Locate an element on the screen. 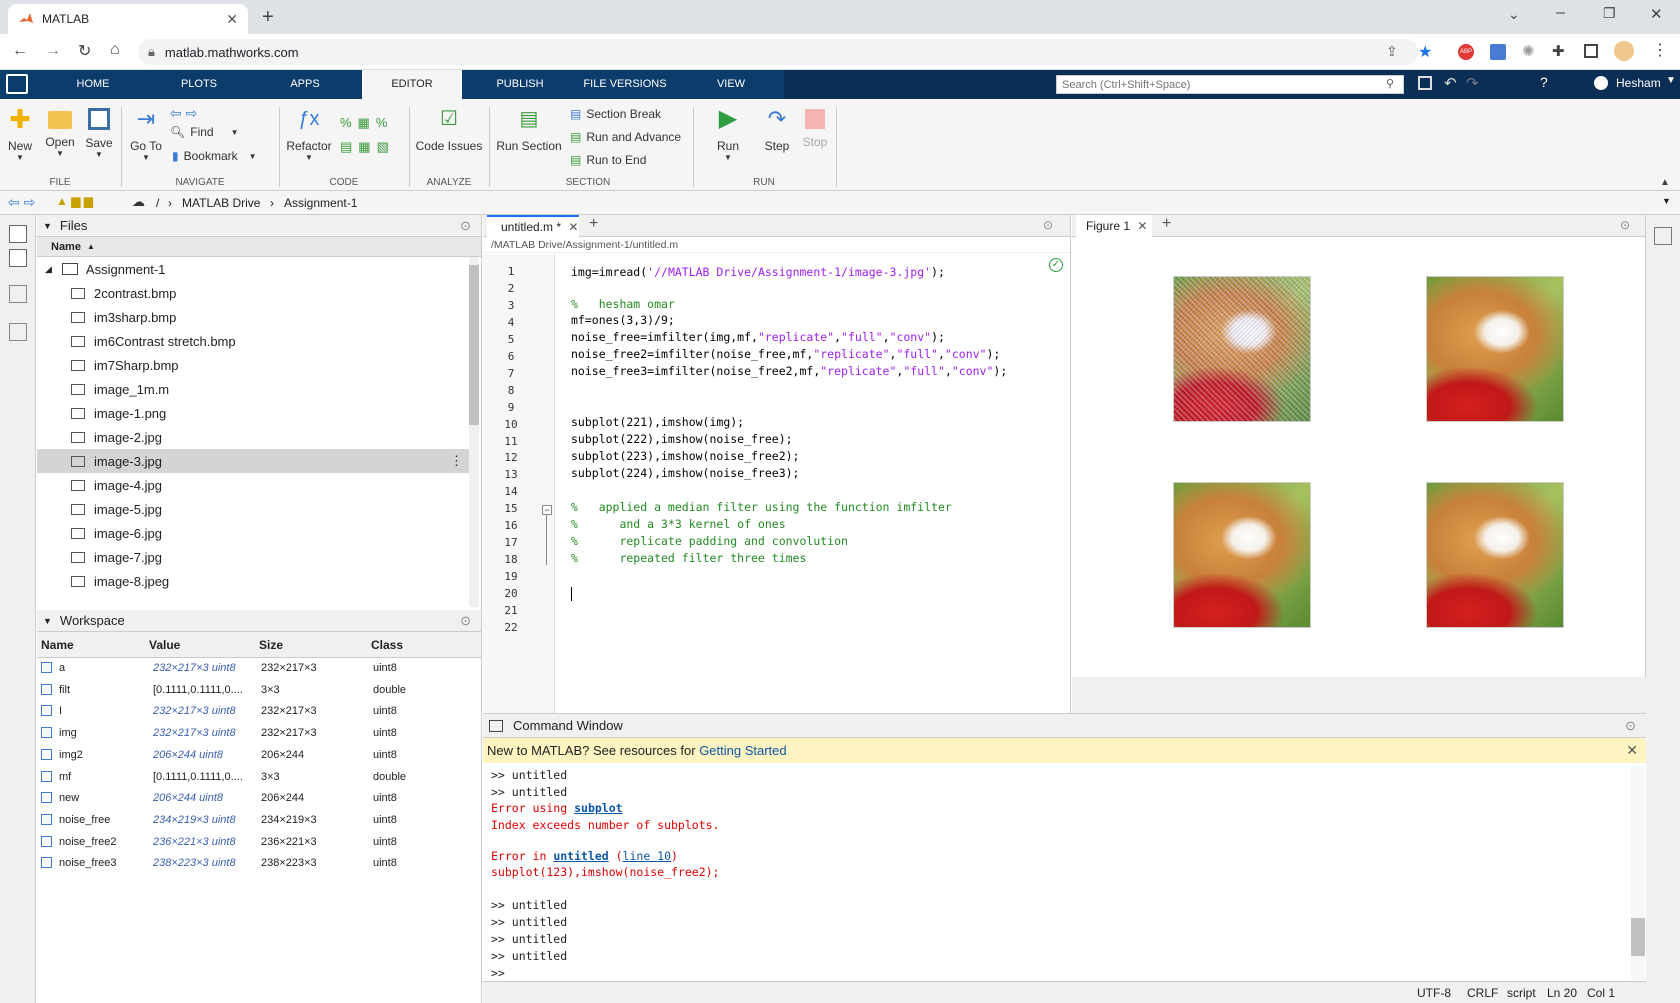 The width and height of the screenshot is (1680, 1003). workspace-row: noise_free3 238×223×3 uint8 238×223×3 uint8 is located at coordinates (277, 864).